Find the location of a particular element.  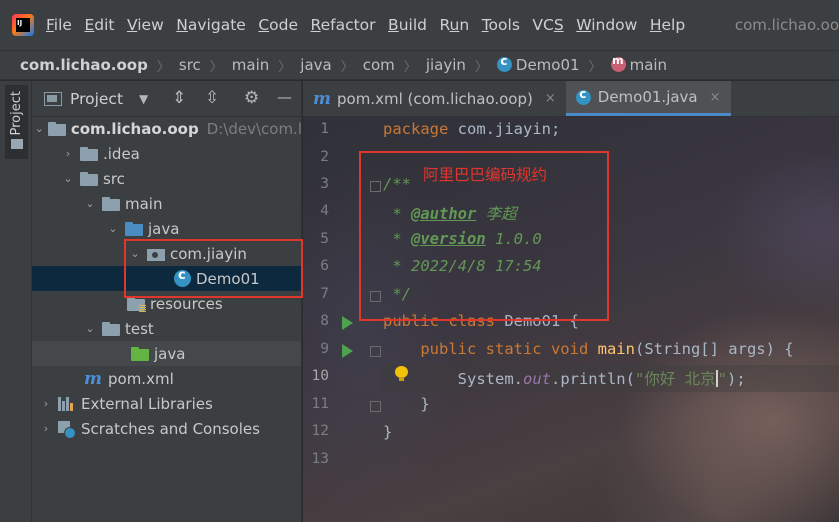

menu-build: Build is located at coordinates (407, 25).